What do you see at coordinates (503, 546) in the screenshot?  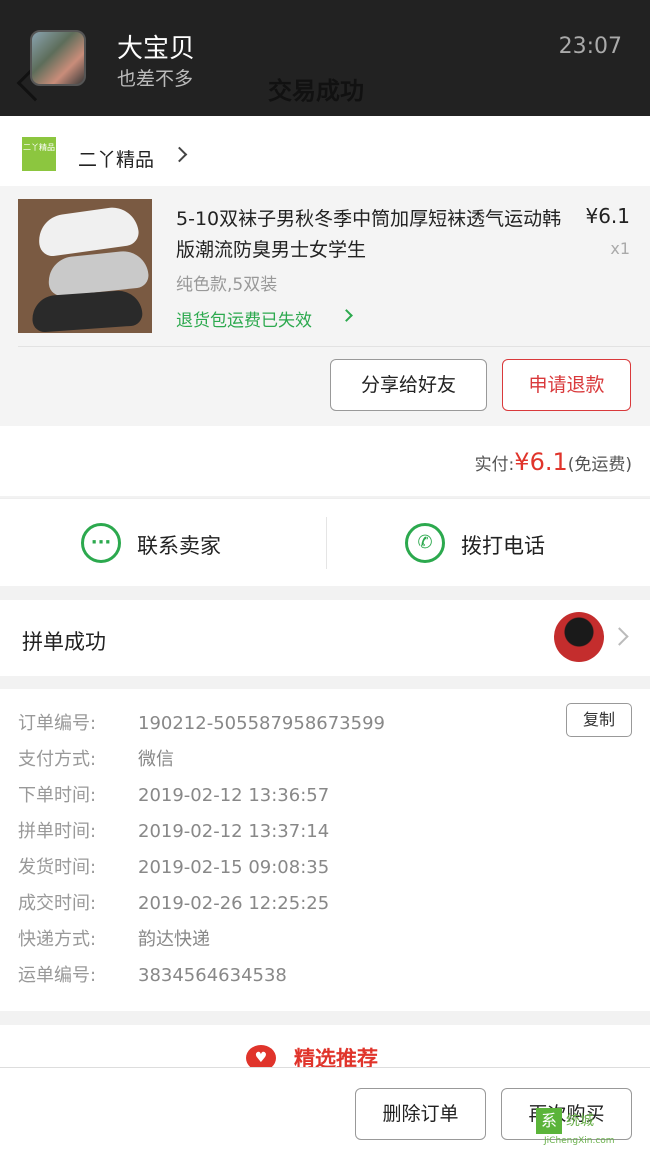 I see `call-label: 拨打电话` at bounding box center [503, 546].